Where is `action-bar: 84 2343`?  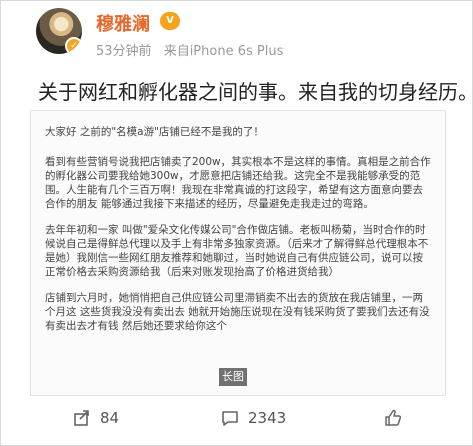 action-bar: 84 2343 is located at coordinates (236, 422).